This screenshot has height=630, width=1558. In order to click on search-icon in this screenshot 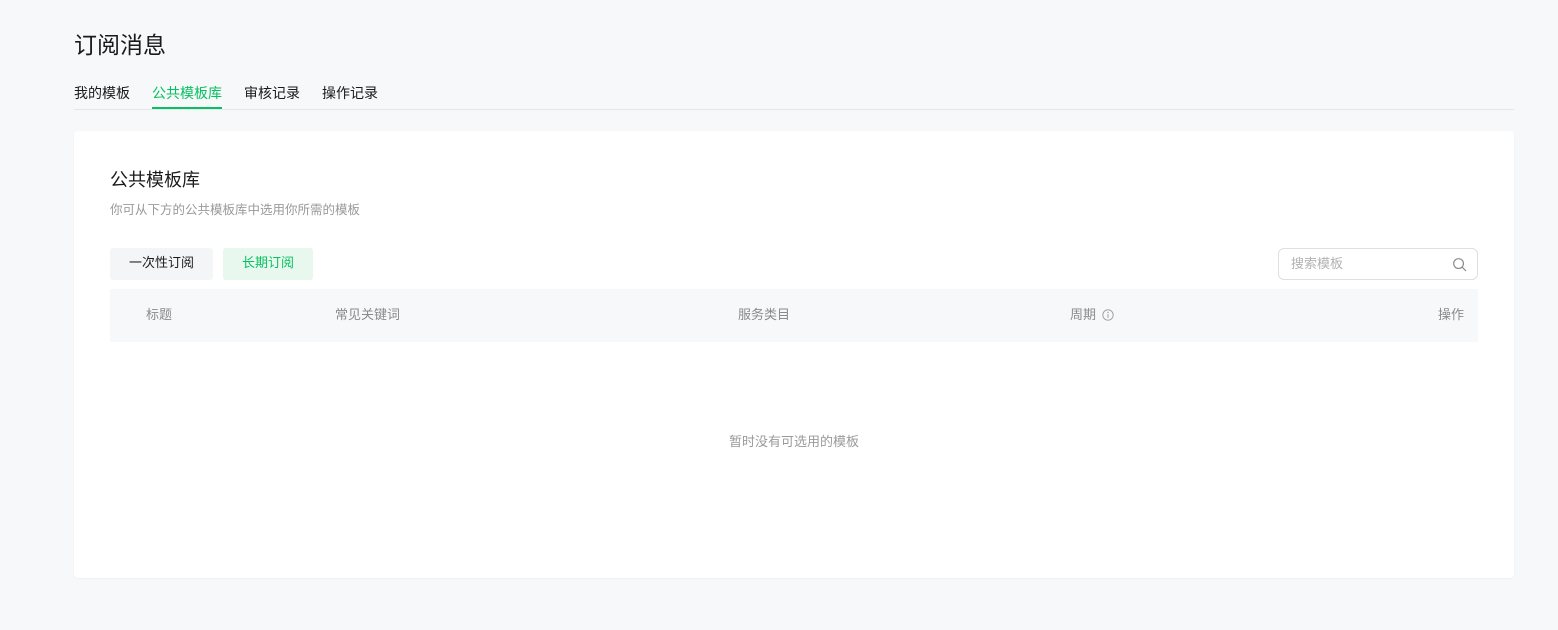, I will do `click(1459, 264)`.